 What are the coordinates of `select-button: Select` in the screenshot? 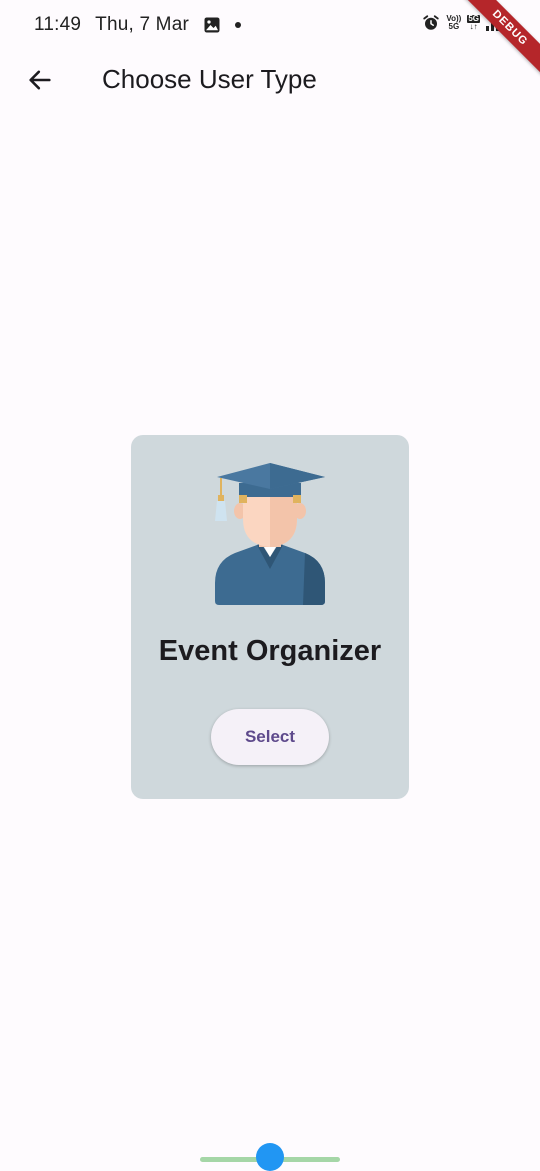 It's located at (270, 737).